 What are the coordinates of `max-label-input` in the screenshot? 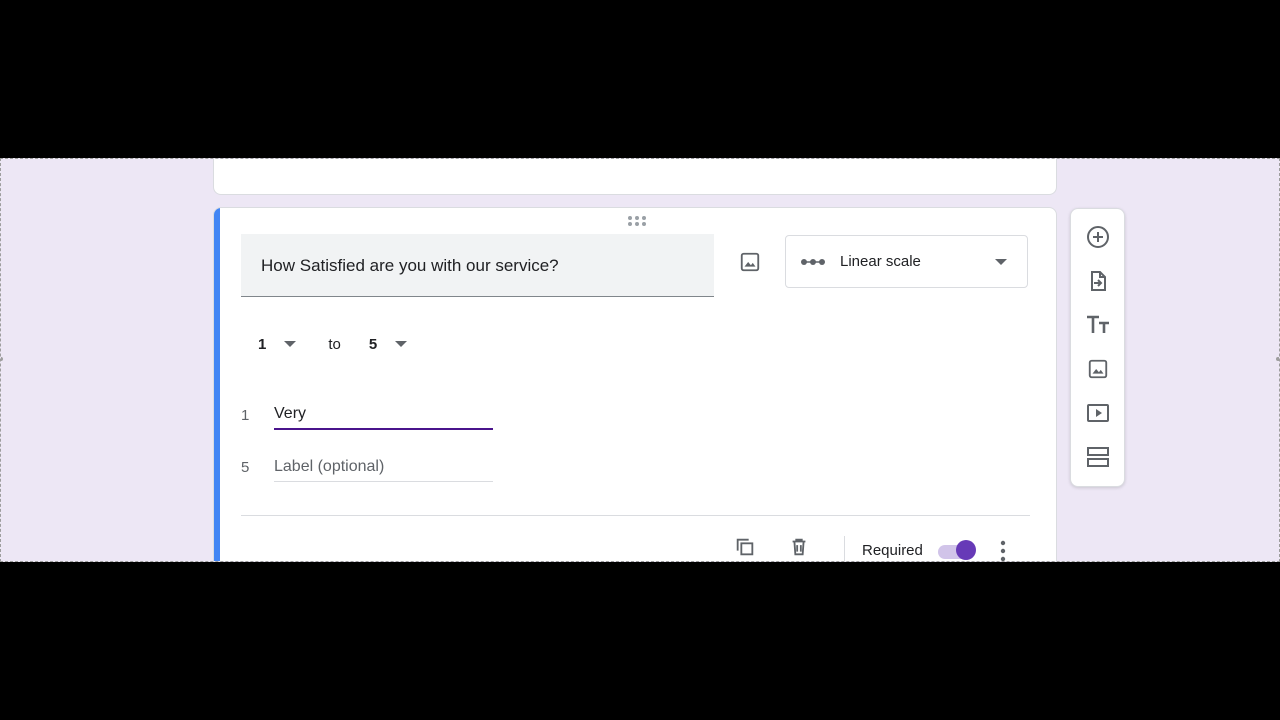 It's located at (383, 467).